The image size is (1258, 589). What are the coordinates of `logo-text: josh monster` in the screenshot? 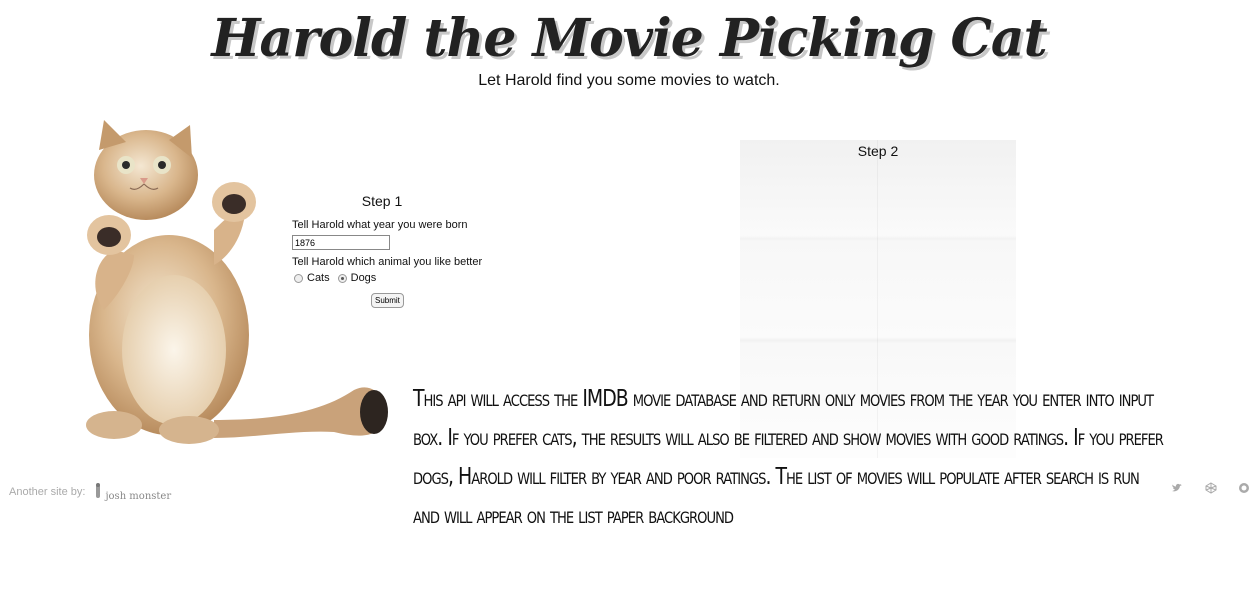 It's located at (138, 496).